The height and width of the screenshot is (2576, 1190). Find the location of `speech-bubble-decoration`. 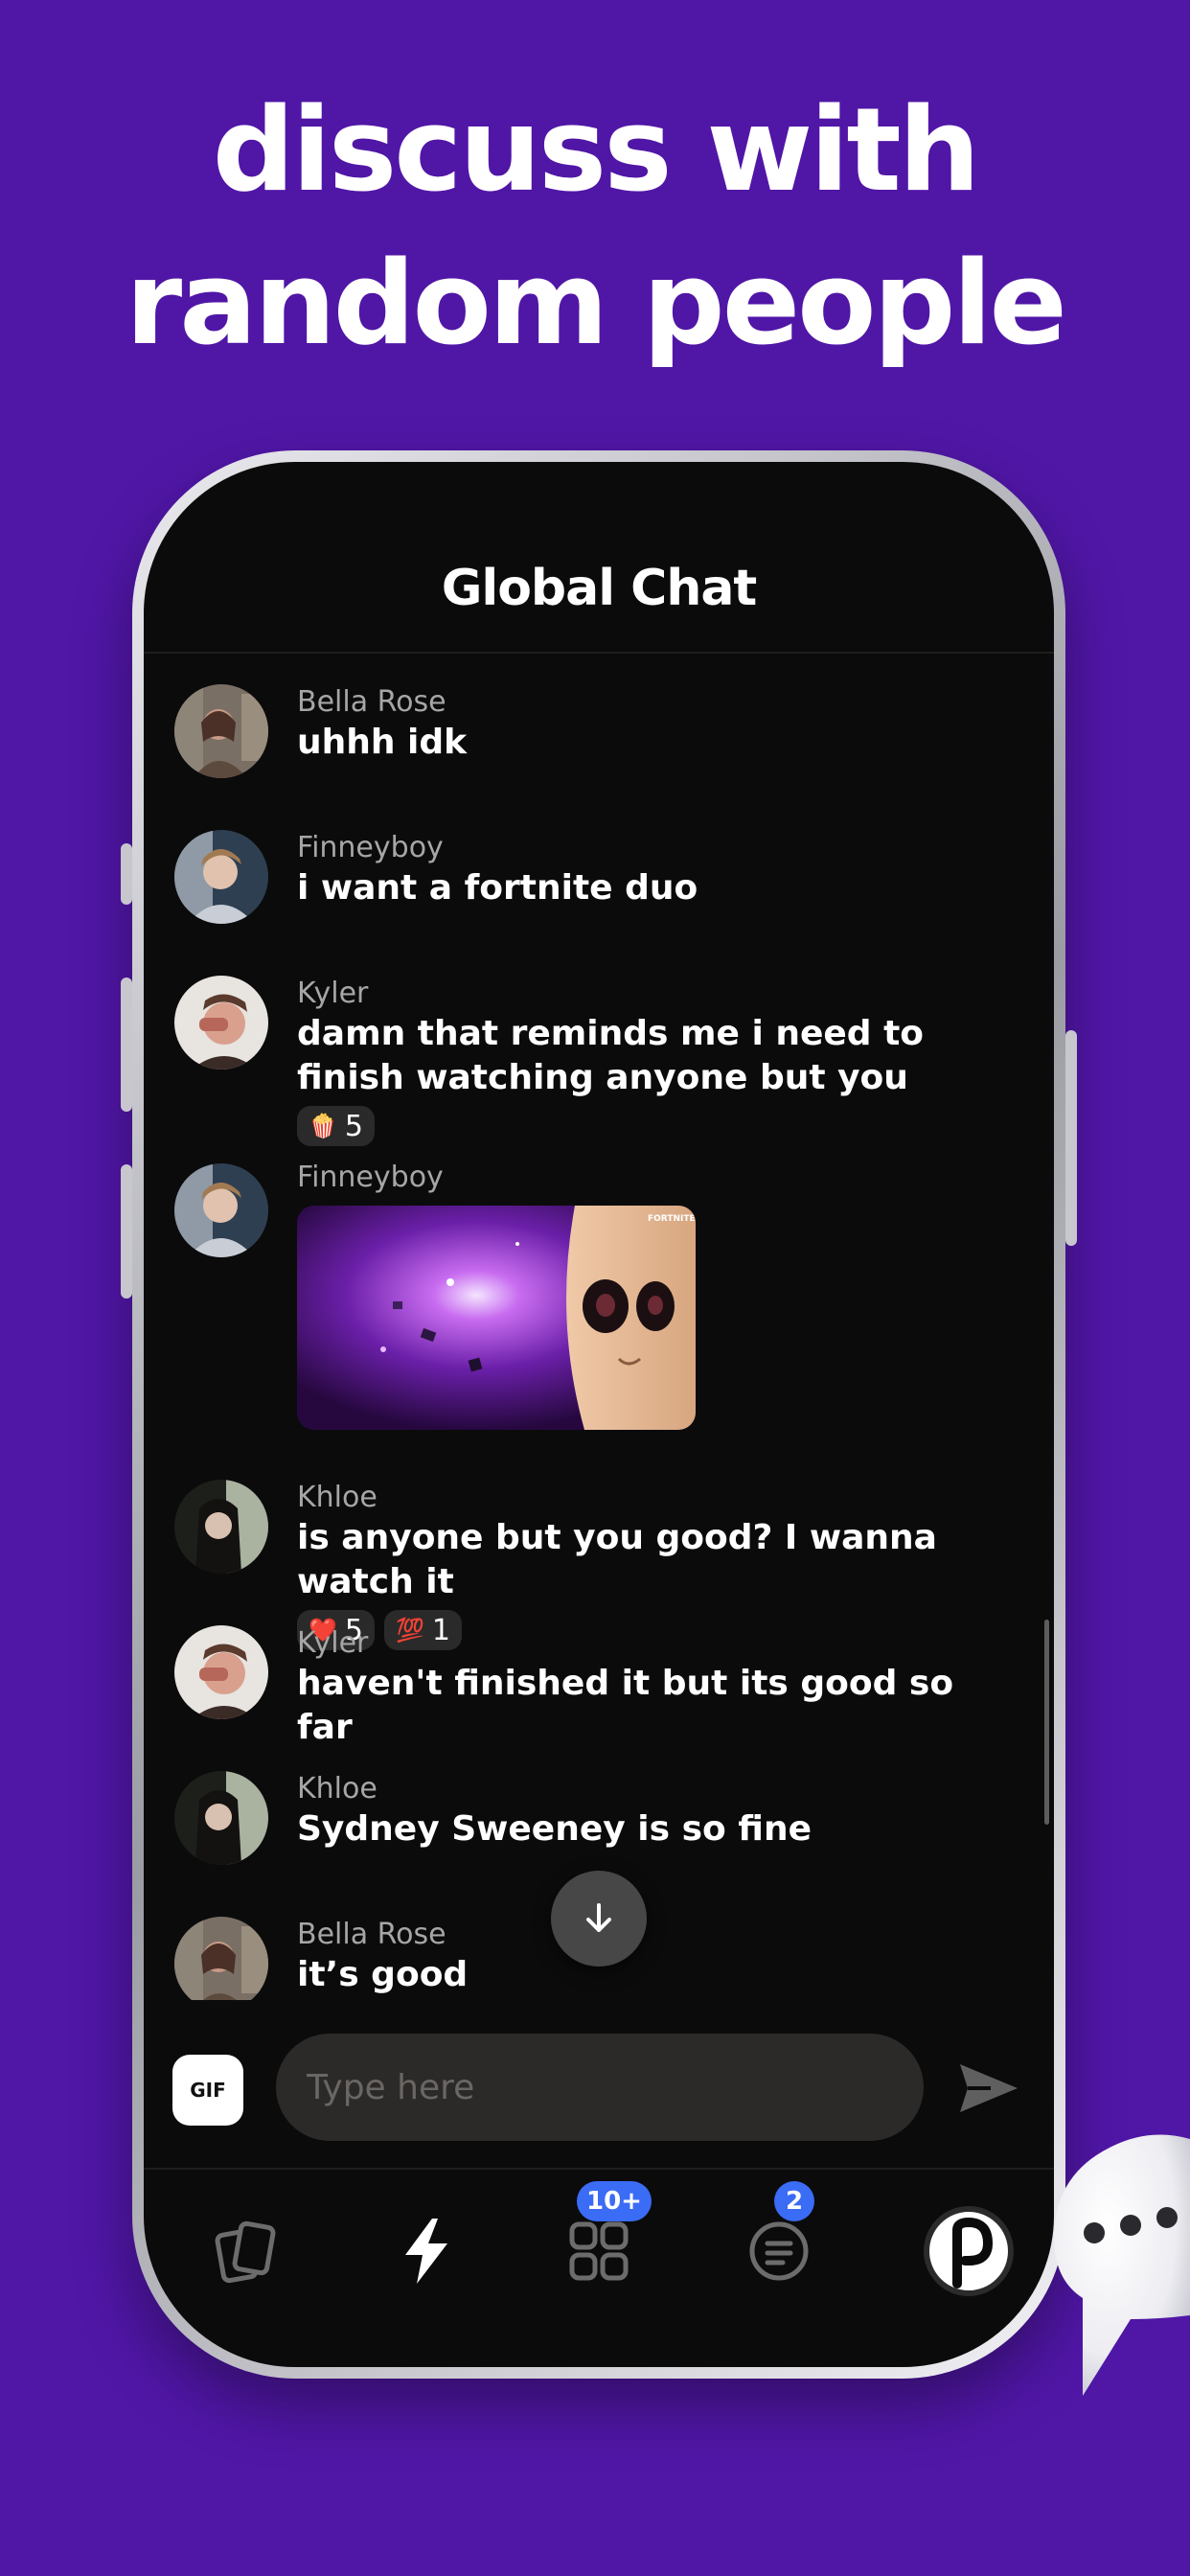

speech-bubble-decoration is located at coordinates (1117, 2266).